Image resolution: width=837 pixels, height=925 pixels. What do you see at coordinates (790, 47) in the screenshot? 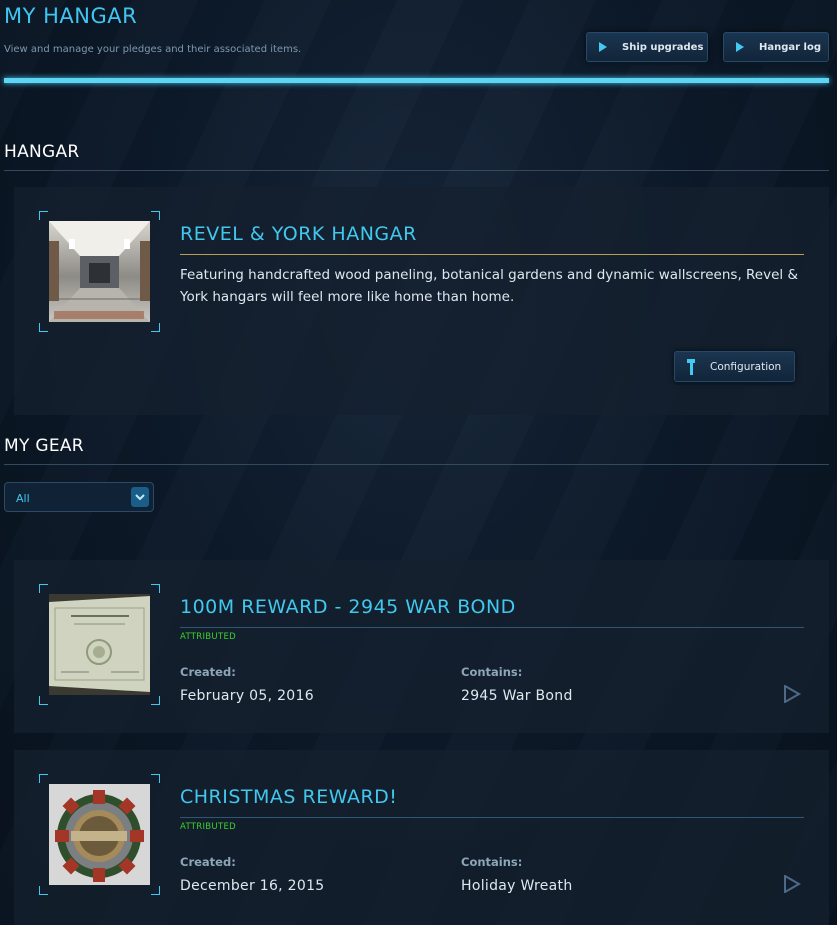
I see `hangar-log-label: Hangar log` at bounding box center [790, 47].